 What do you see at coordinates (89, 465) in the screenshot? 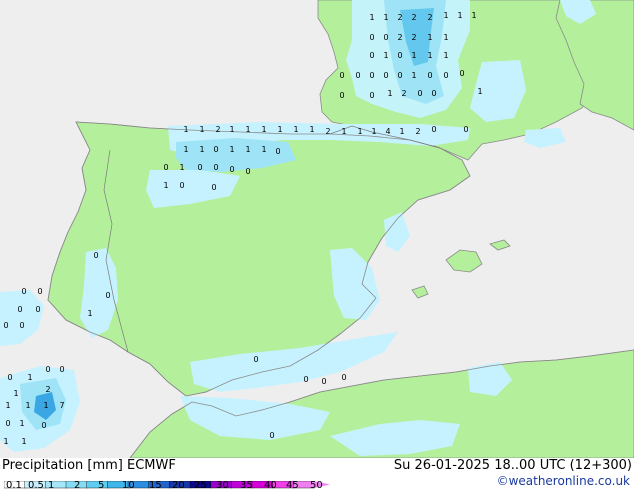
I see `map-title: Precipitation [mm] ECMWF` at bounding box center [89, 465].